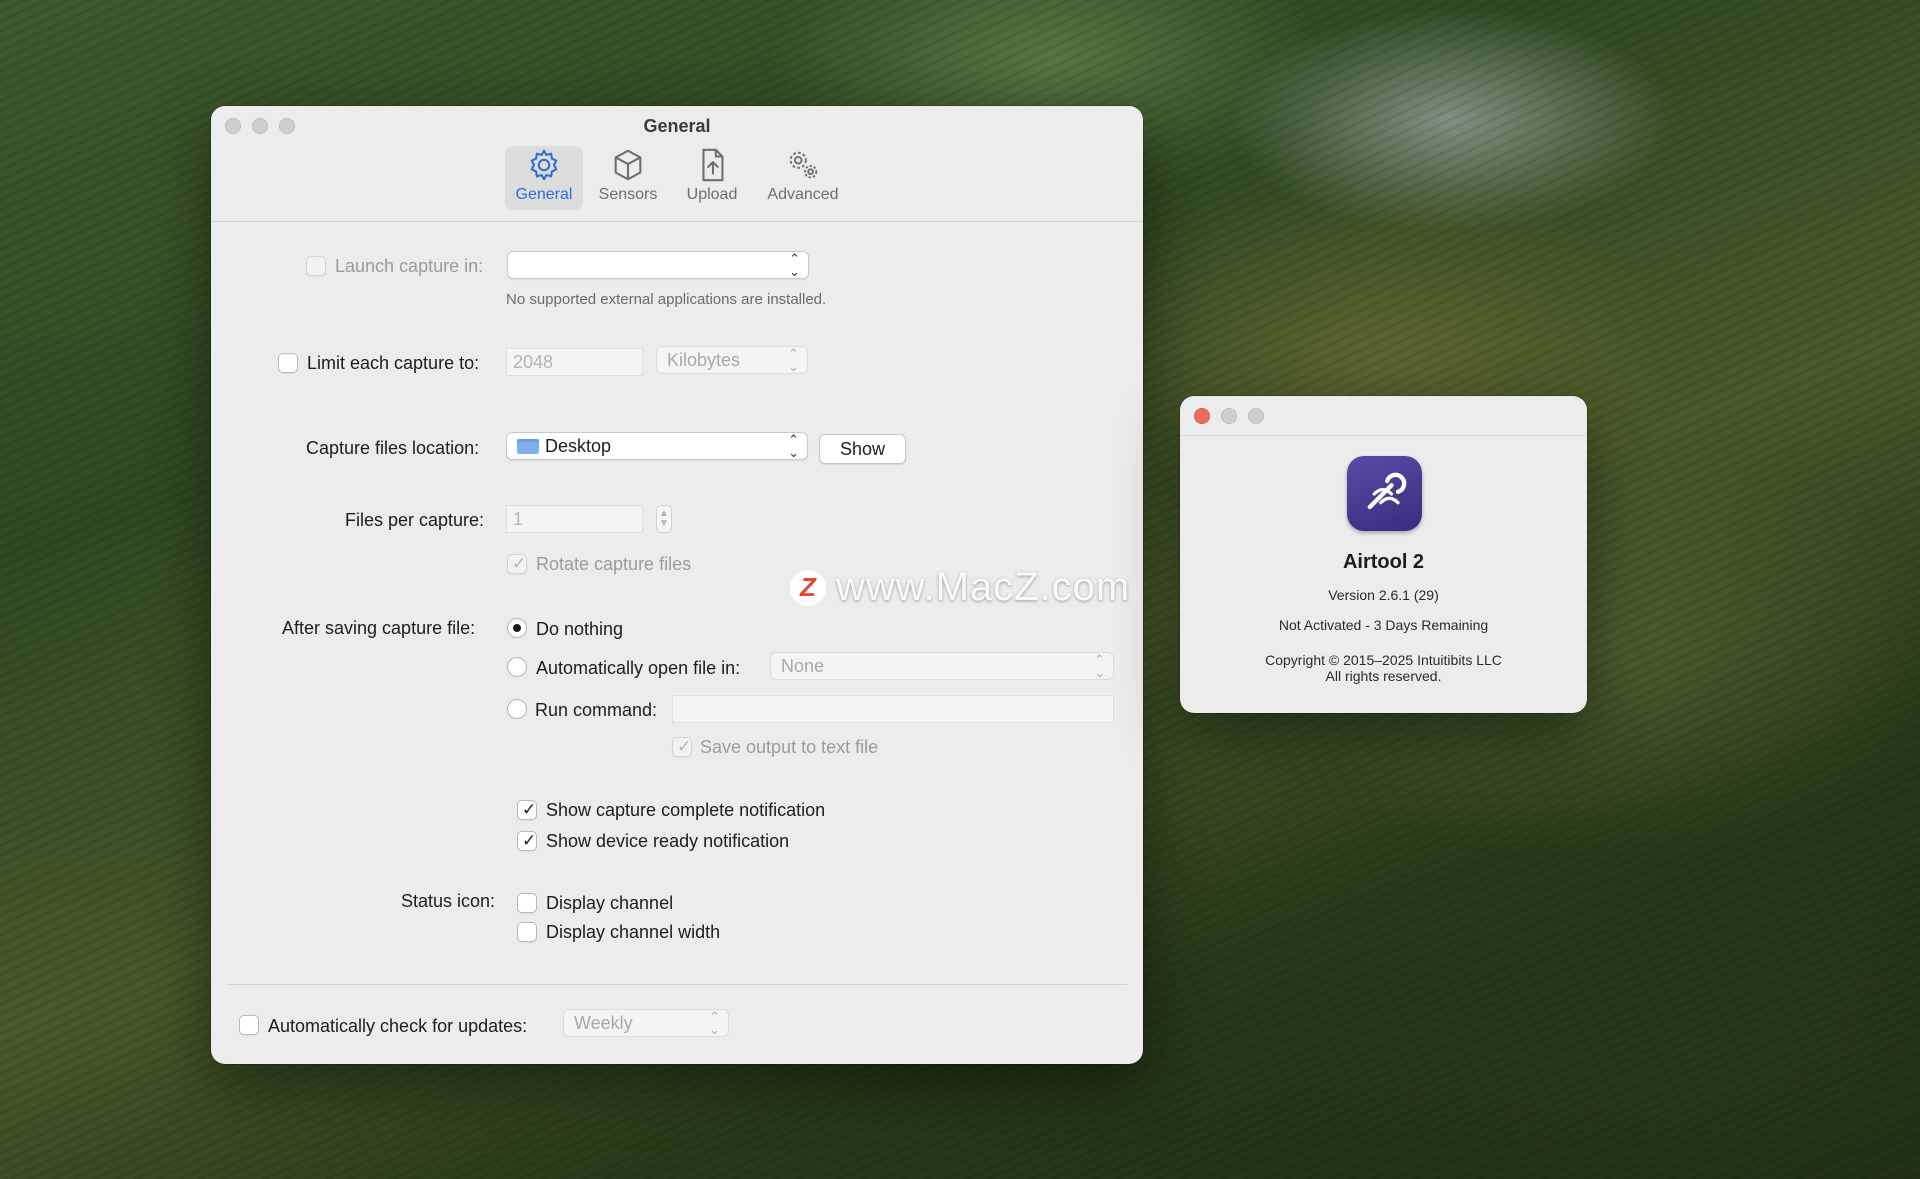 Image resolution: width=1920 pixels, height=1179 pixels. What do you see at coordinates (544, 165) in the screenshot?
I see `gear-icon` at bounding box center [544, 165].